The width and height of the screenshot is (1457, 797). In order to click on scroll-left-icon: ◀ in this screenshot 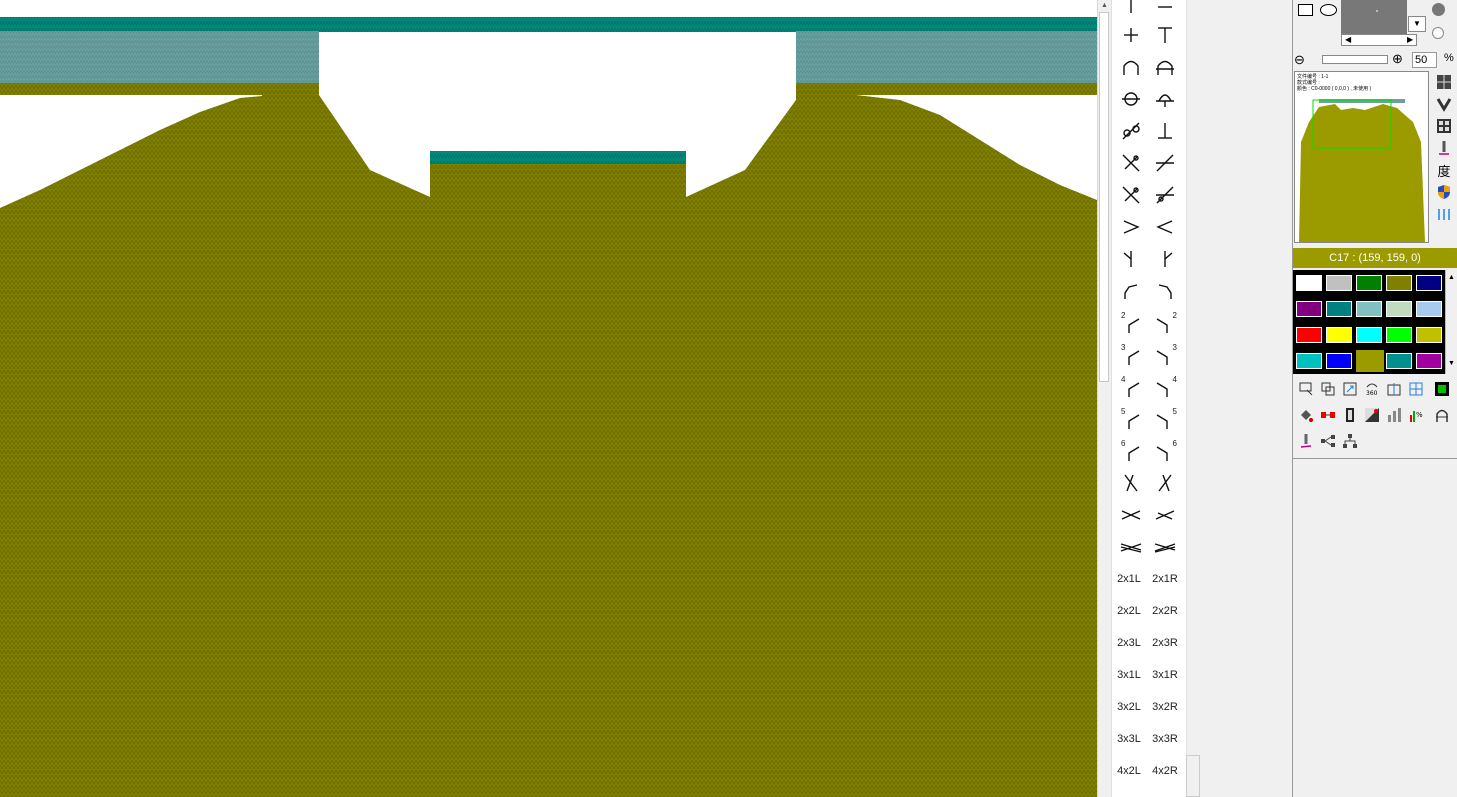, I will do `click(1348, 40)`.